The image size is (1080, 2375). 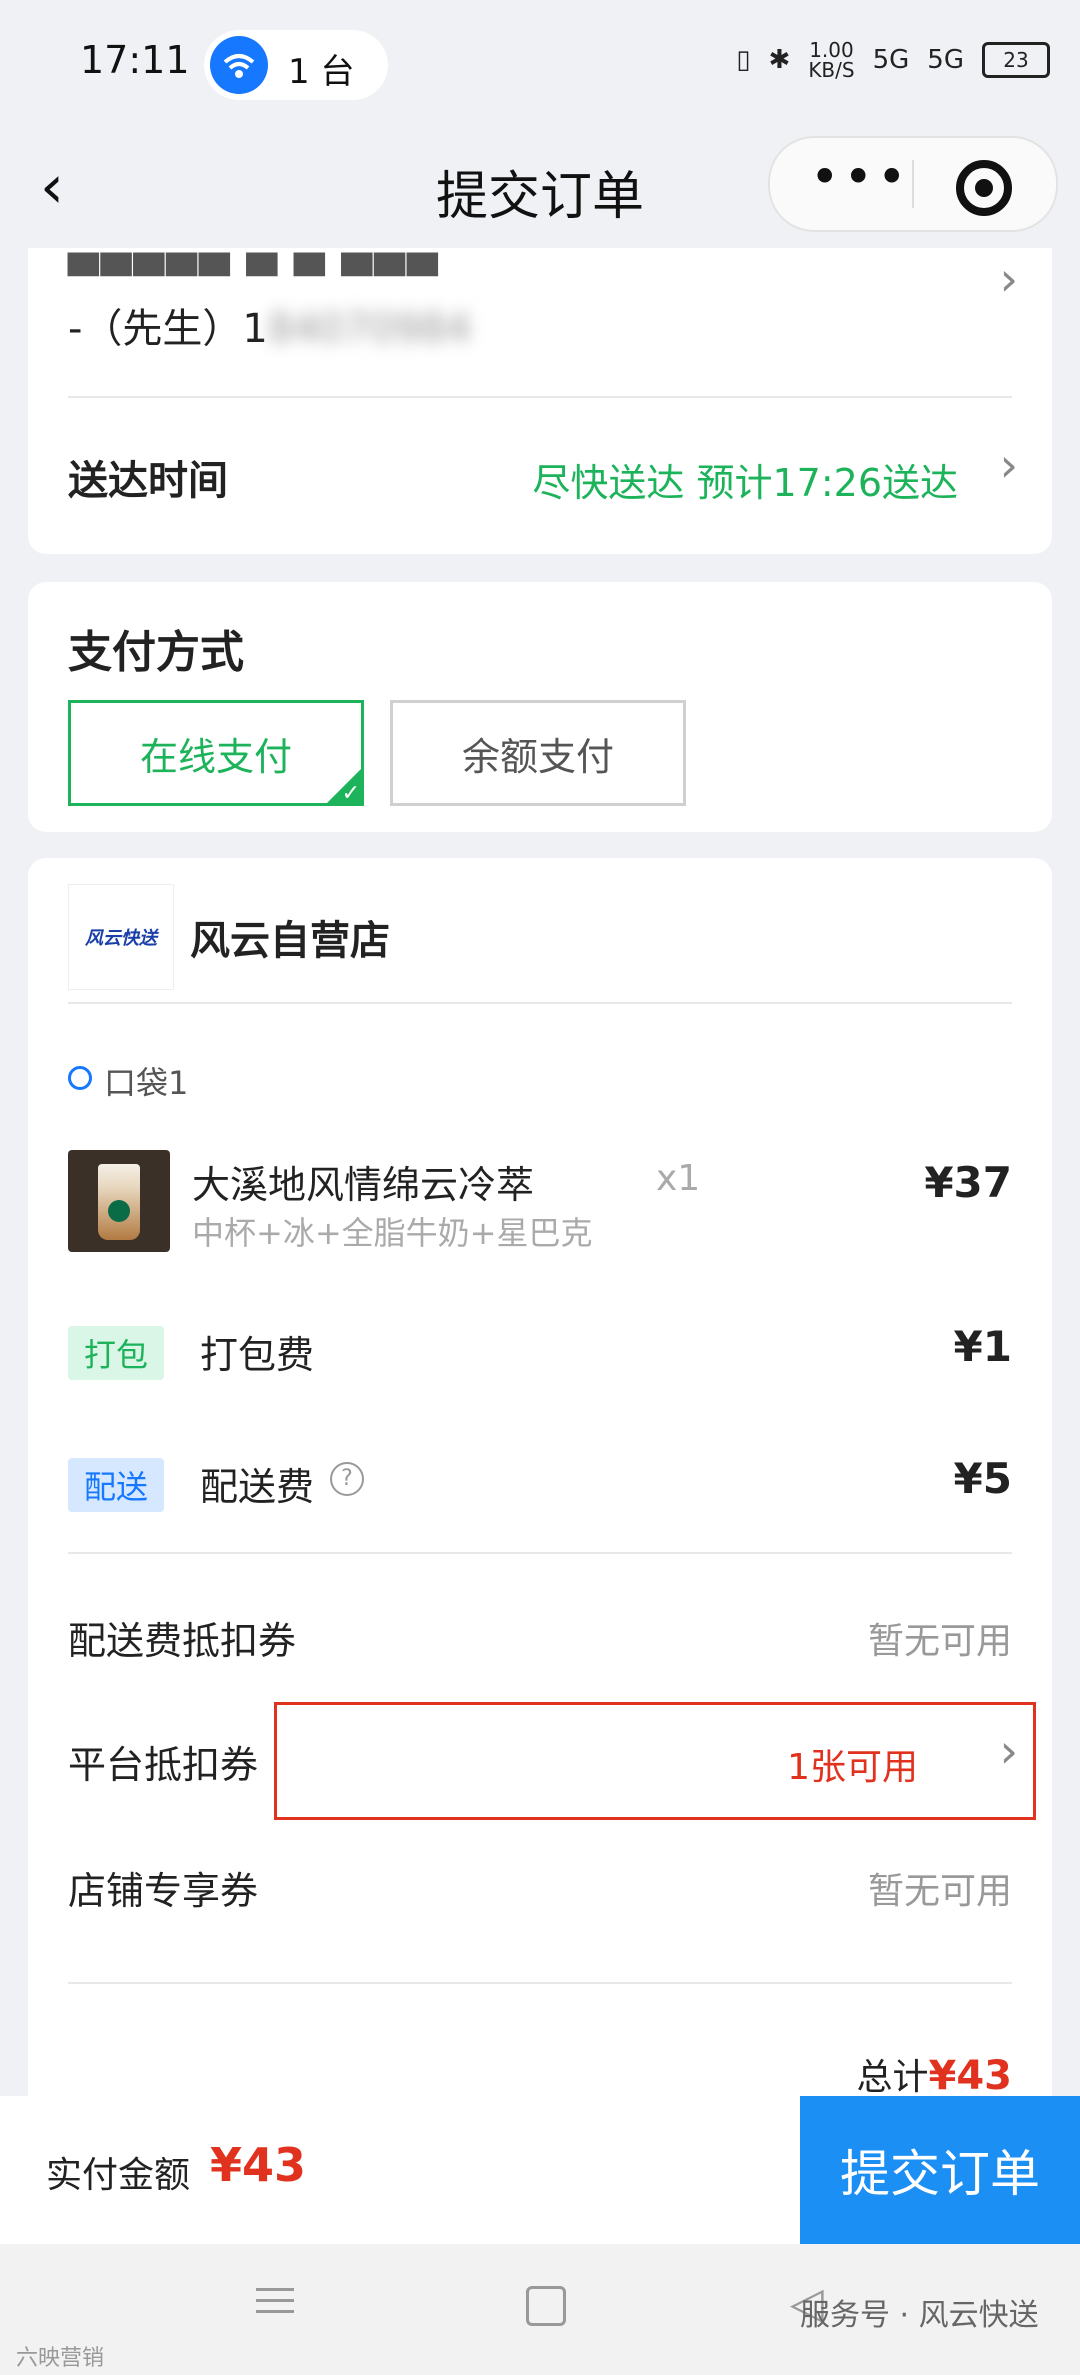 What do you see at coordinates (258, 2165) in the screenshot?
I see `paid-value: ¥43` at bounding box center [258, 2165].